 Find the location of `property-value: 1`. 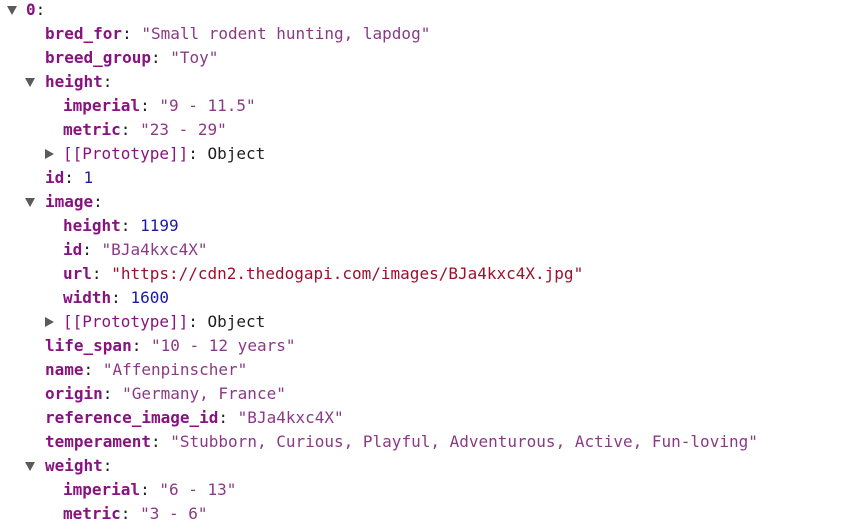

property-value: 1 is located at coordinates (88, 177).